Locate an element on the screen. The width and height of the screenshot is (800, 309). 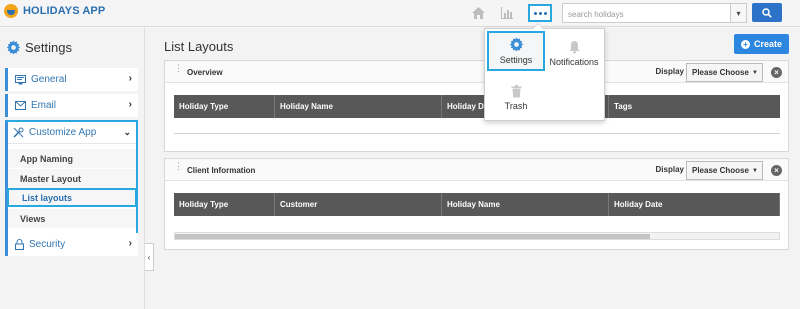
chevron-left-icon: ‹ is located at coordinates (149, 257).